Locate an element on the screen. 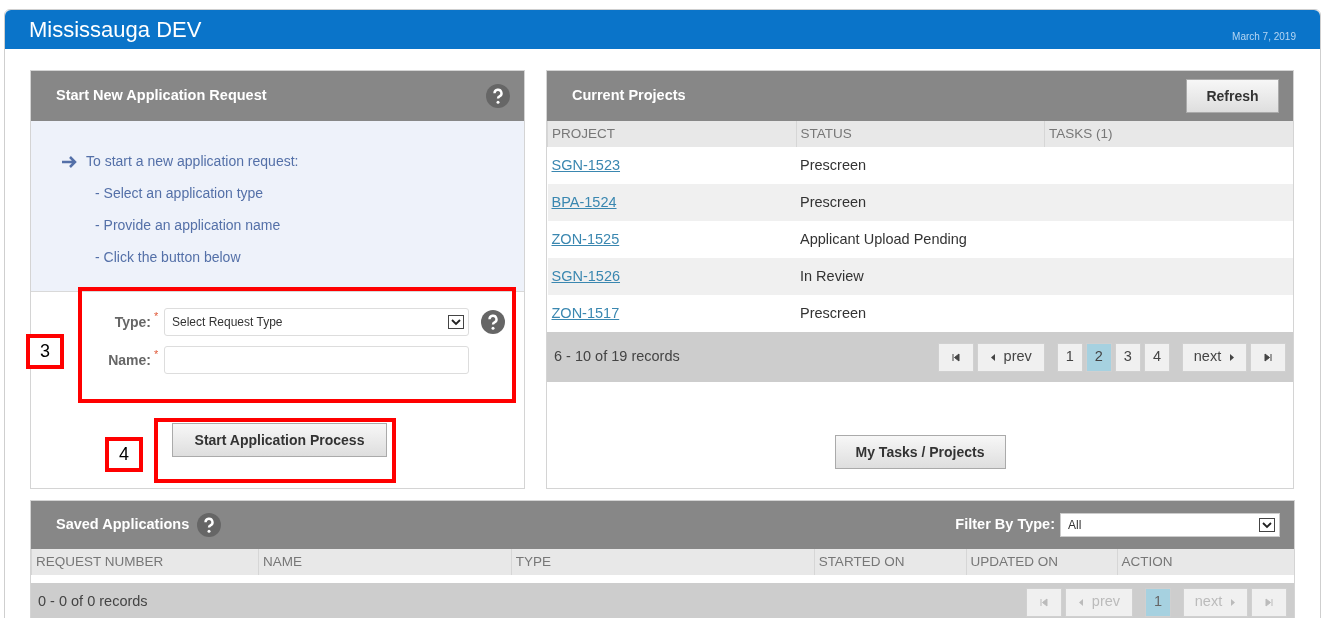 The image size is (1325, 618). arrow-icon is located at coordinates (69, 161).